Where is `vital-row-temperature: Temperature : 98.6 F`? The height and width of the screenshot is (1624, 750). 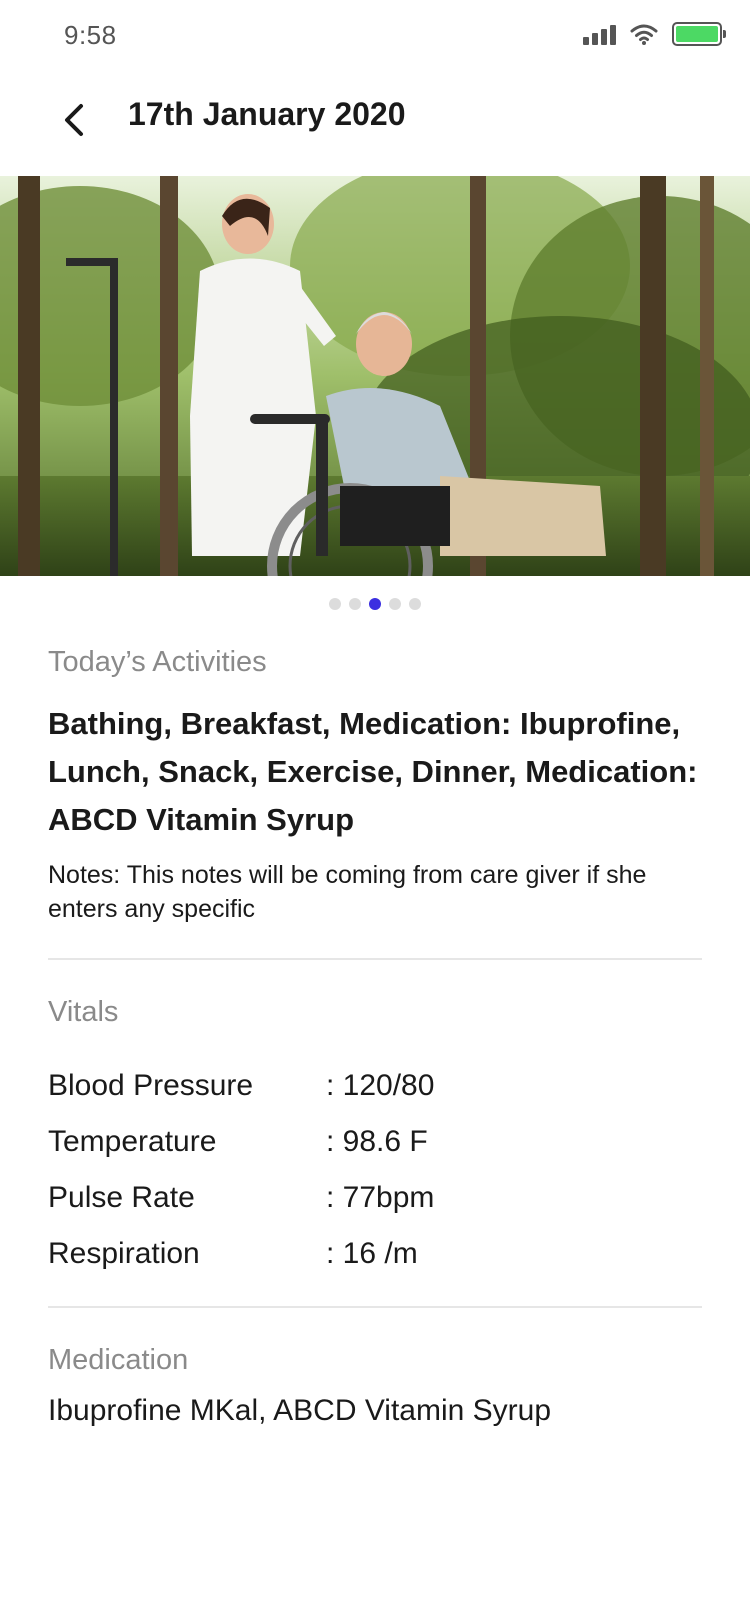 vital-row-temperature: Temperature : 98.6 F is located at coordinates (375, 1142).